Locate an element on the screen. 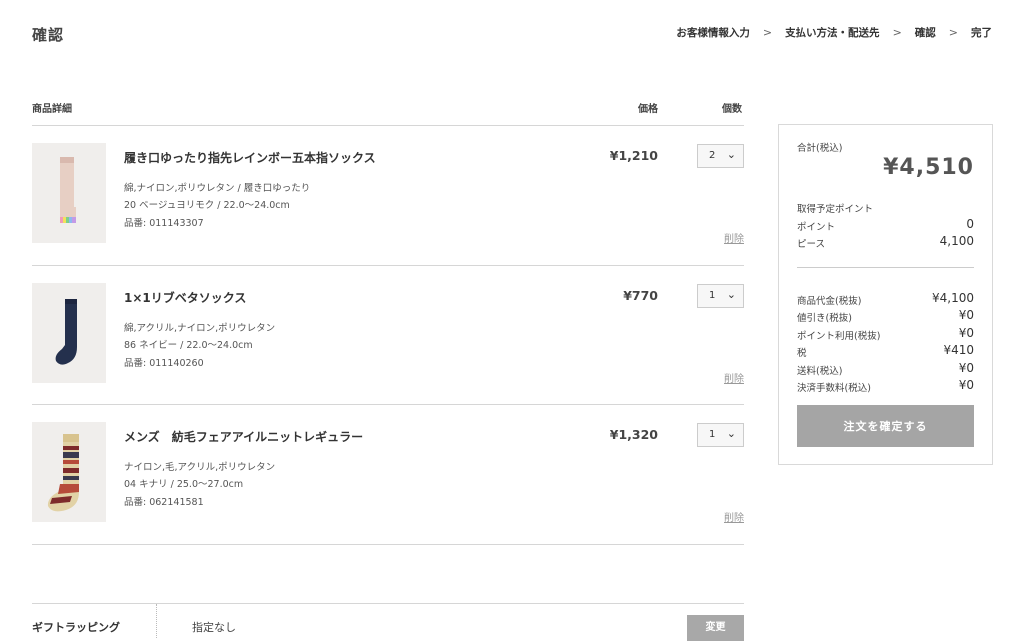  subtotal-label: 商品代金(税抜) is located at coordinates (829, 301).